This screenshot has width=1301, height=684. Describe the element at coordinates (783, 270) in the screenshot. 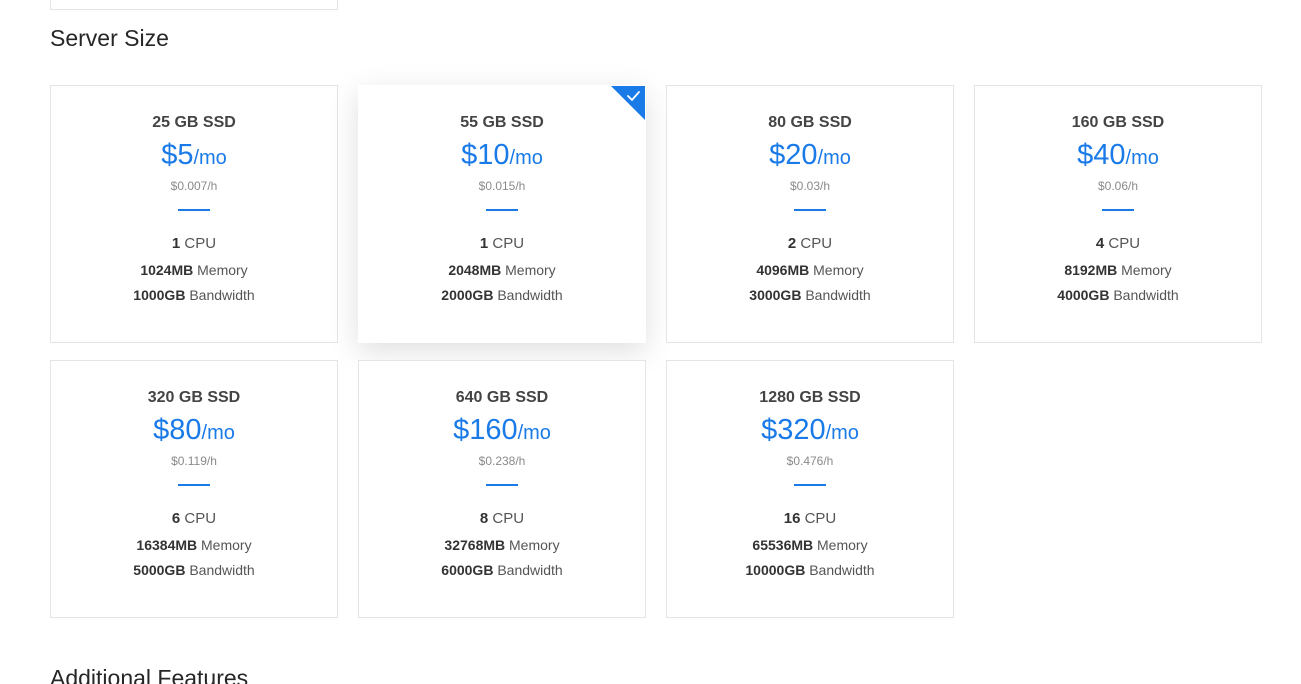

I see `plan-memory-value: 4096MB` at that location.